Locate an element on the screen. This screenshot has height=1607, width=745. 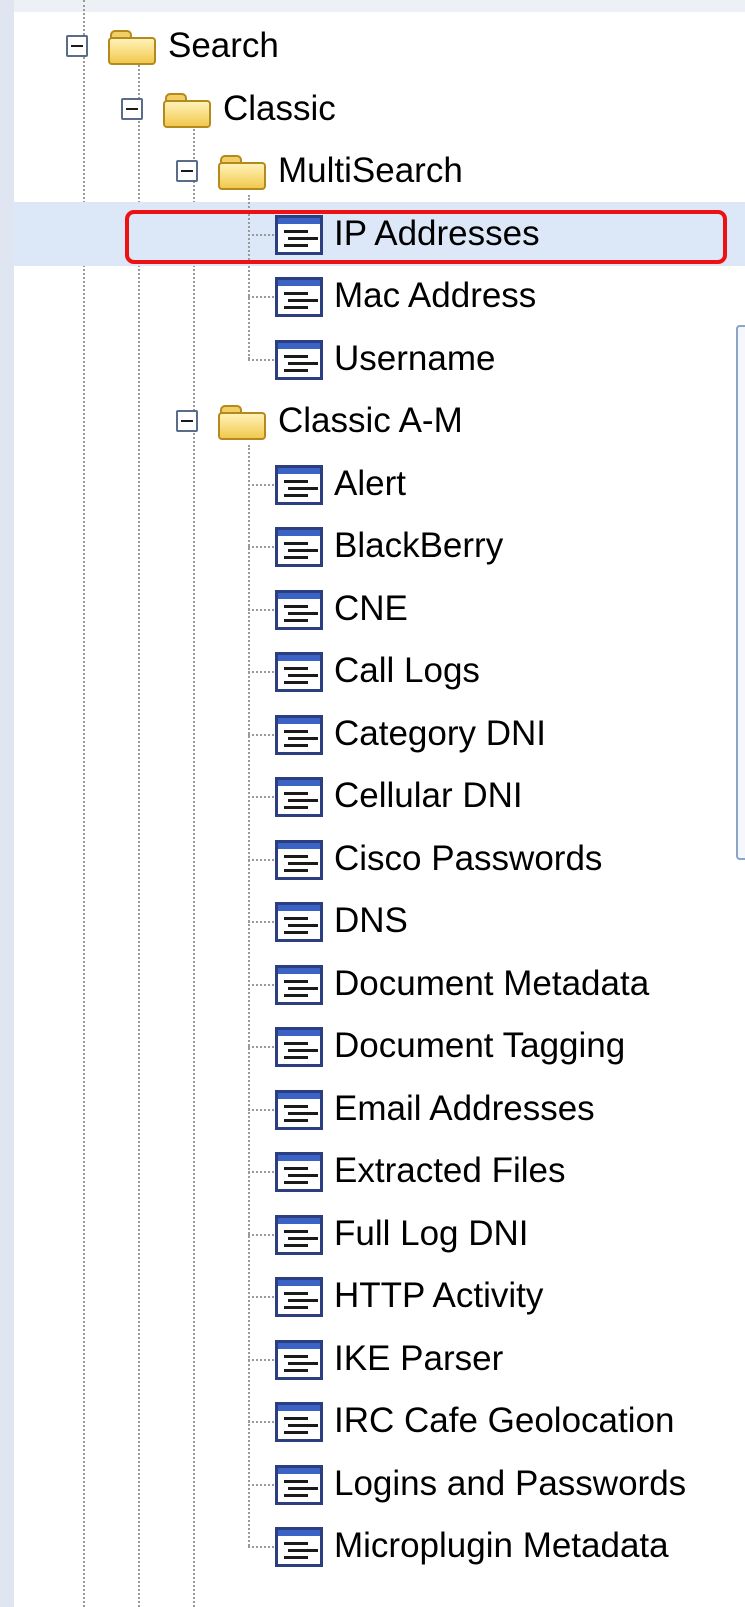
tree-item: Microplugin Metadata is located at coordinates (379, 1546).